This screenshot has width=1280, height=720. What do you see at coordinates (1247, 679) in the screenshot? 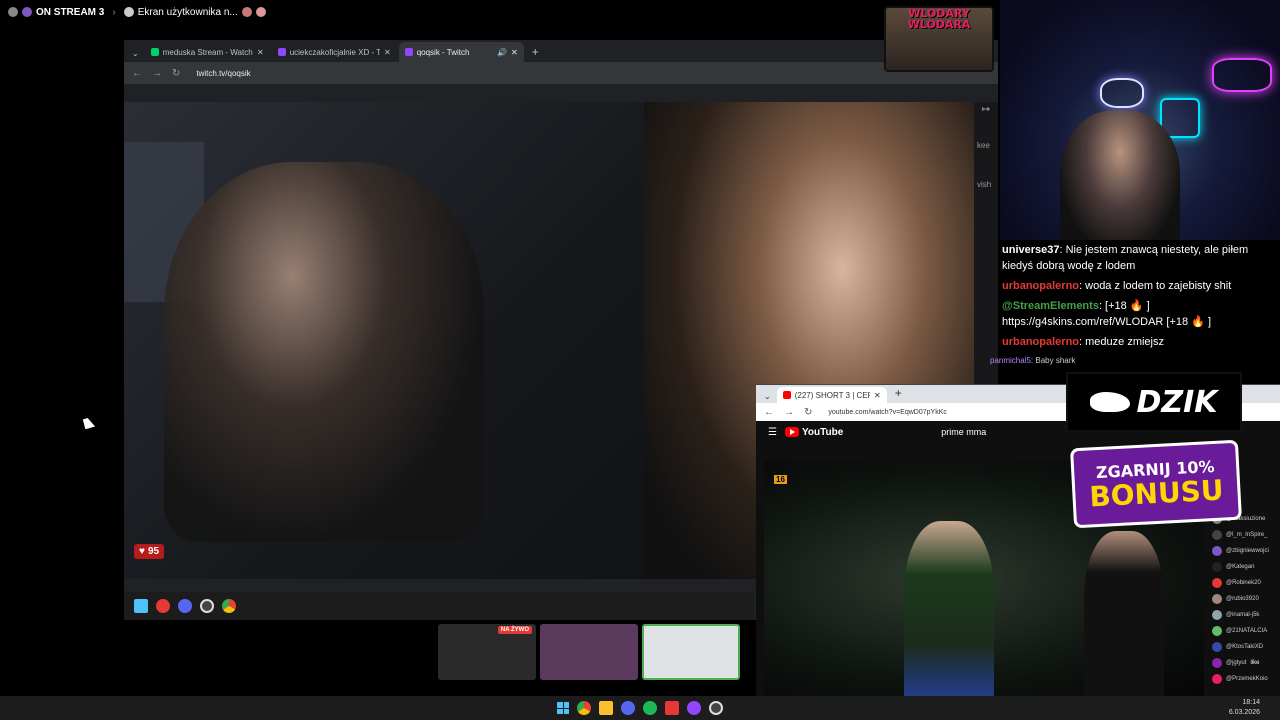
I see `chat-username: @PrzemekKoio` at bounding box center [1247, 679].